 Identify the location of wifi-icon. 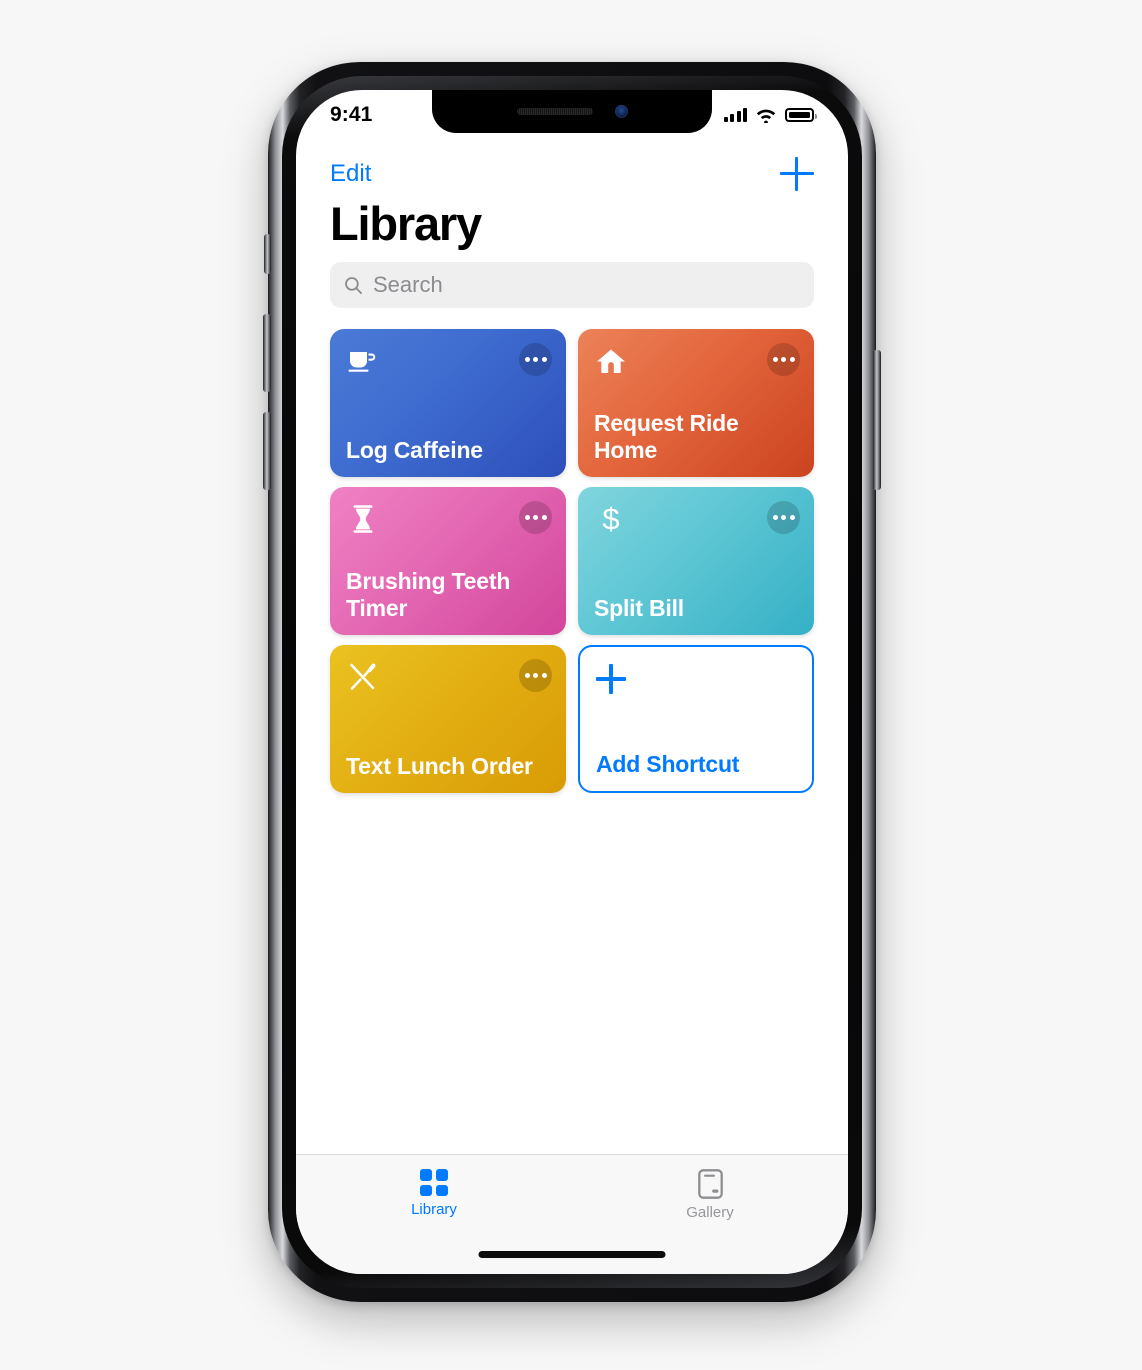
(766, 116).